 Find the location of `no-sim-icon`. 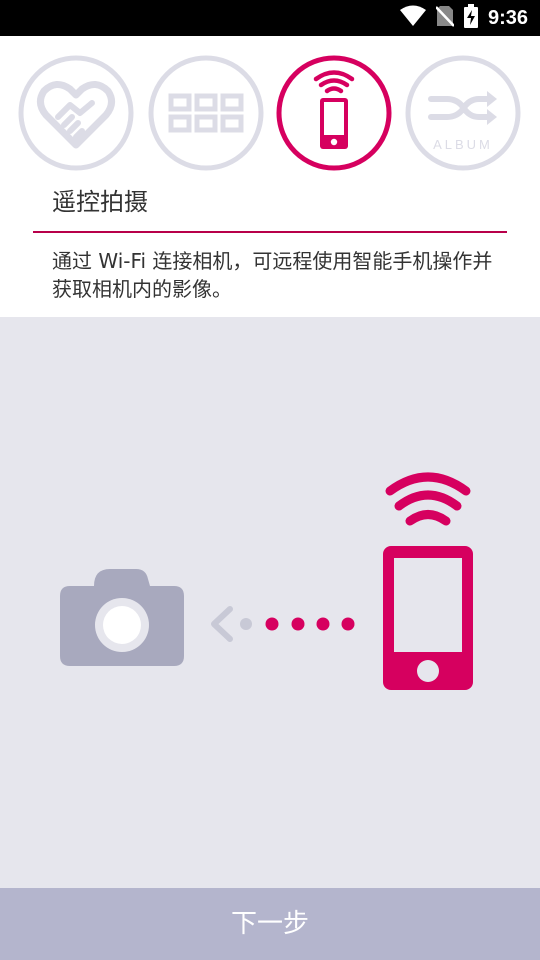

no-sim-icon is located at coordinates (445, 18).